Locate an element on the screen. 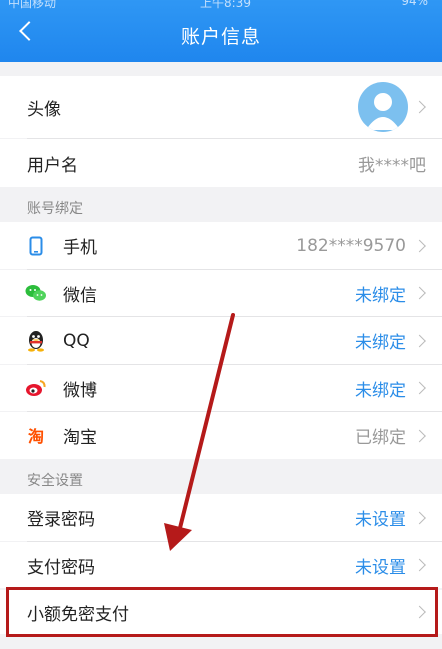  annotation-arrow-icon is located at coordinates (199, 432).